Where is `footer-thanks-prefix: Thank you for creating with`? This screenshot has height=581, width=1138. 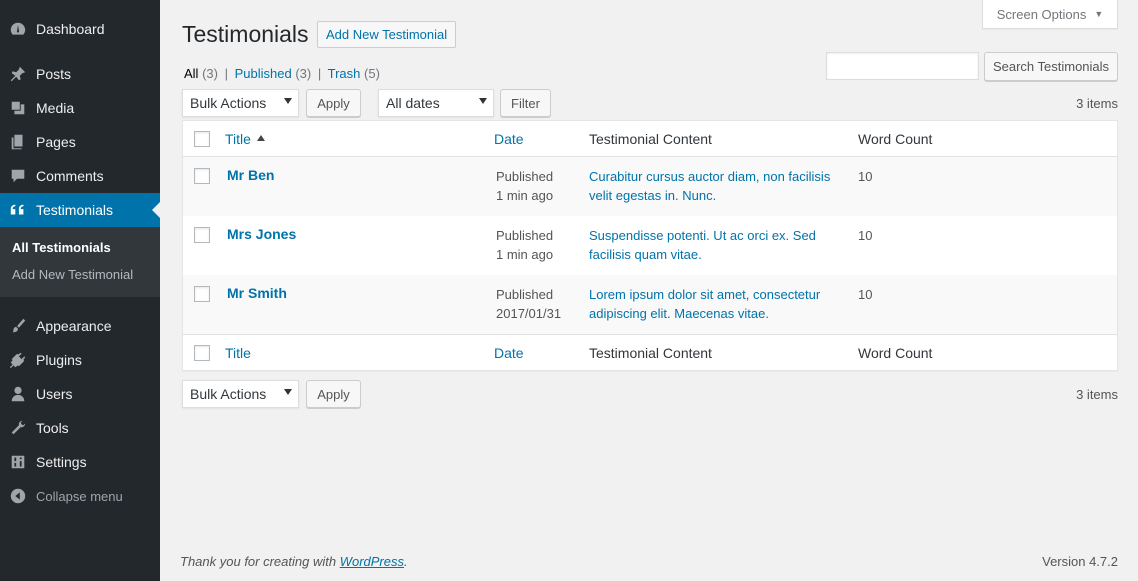 footer-thanks-prefix: Thank you for creating with is located at coordinates (260, 561).